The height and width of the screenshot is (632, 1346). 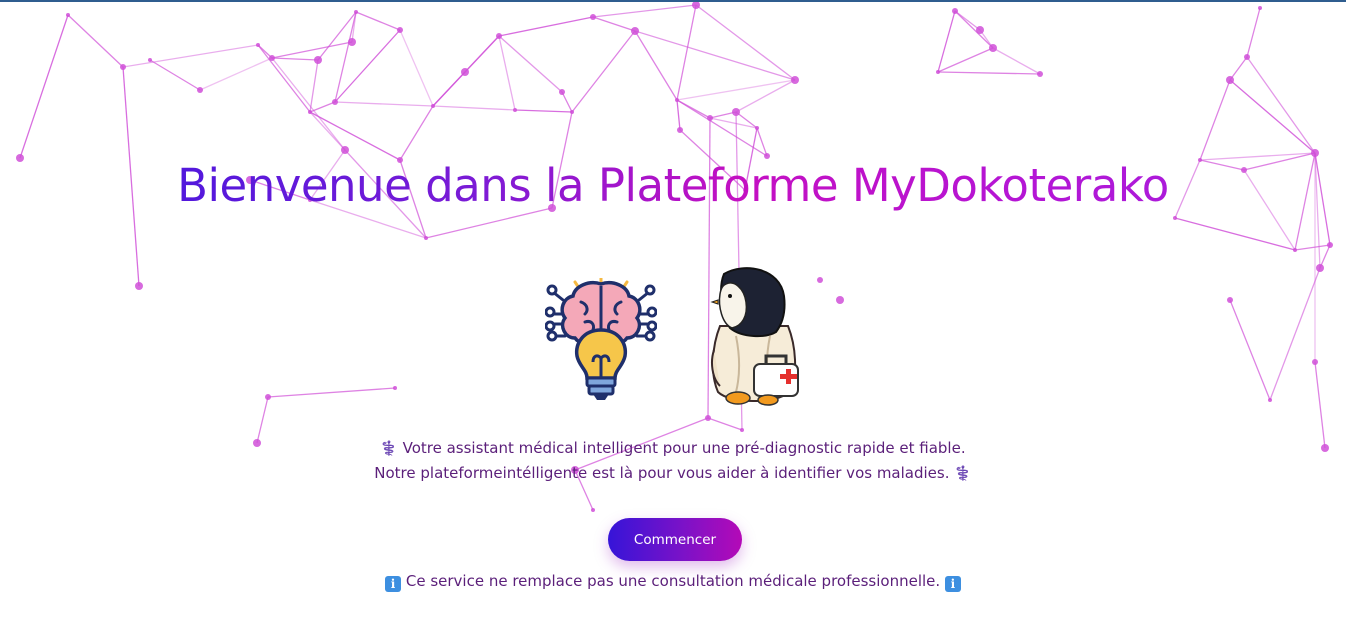 I want to click on penguin-doctor-icon, so click(x=754, y=336).